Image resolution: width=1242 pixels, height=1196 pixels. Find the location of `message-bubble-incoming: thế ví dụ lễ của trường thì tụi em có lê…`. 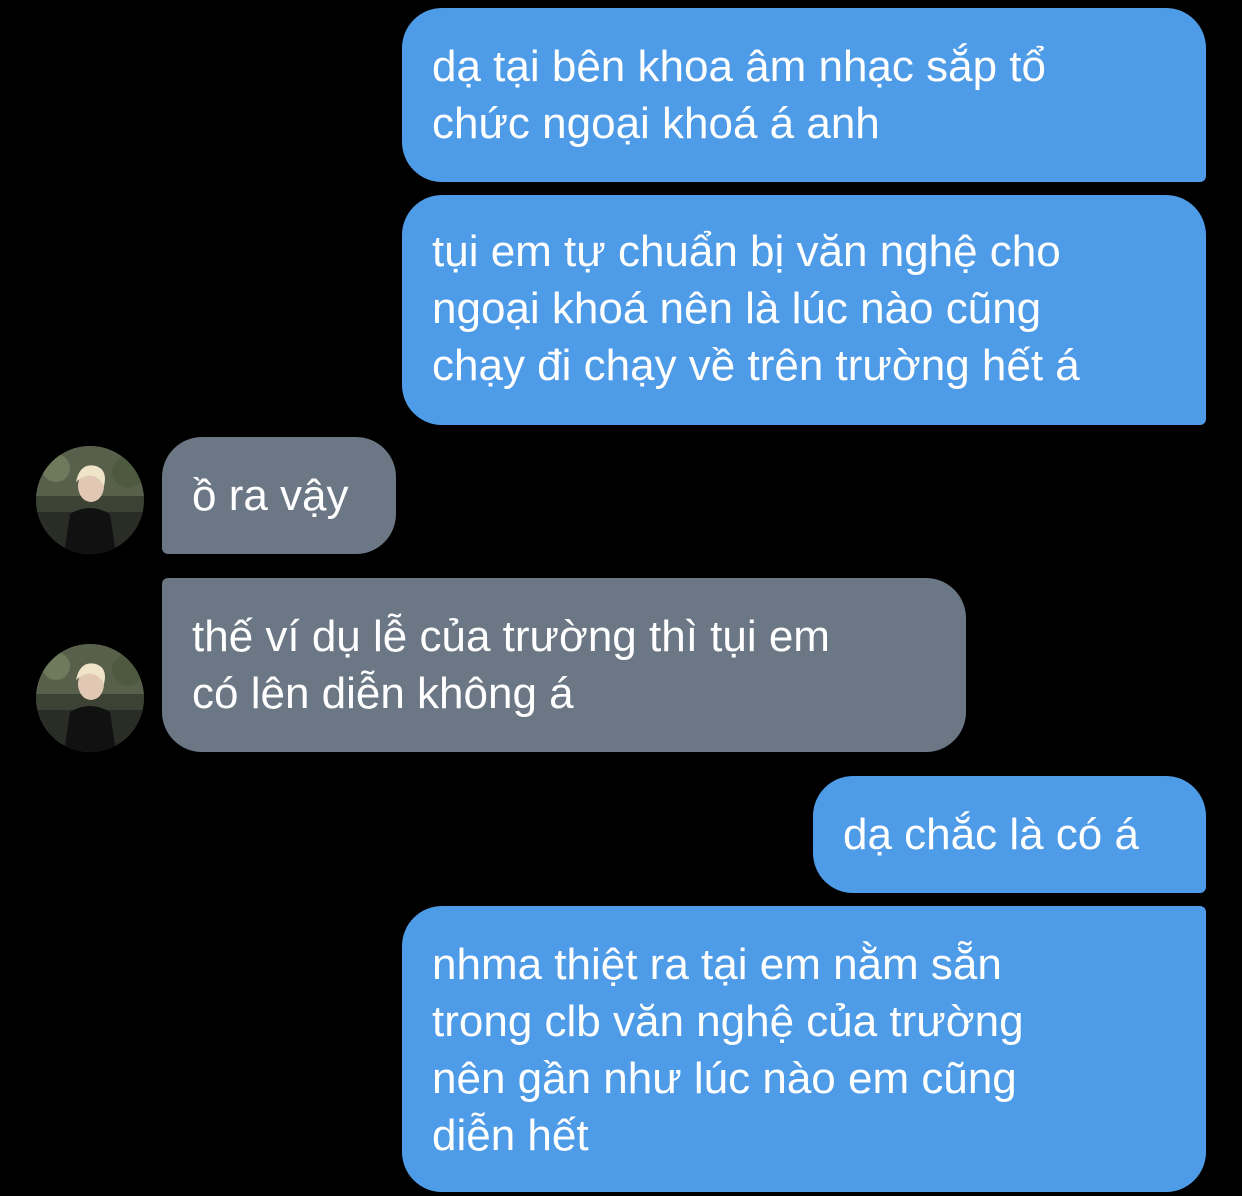

message-bubble-incoming: thế ví dụ lễ của trường thì tụi em có lê… is located at coordinates (564, 665).